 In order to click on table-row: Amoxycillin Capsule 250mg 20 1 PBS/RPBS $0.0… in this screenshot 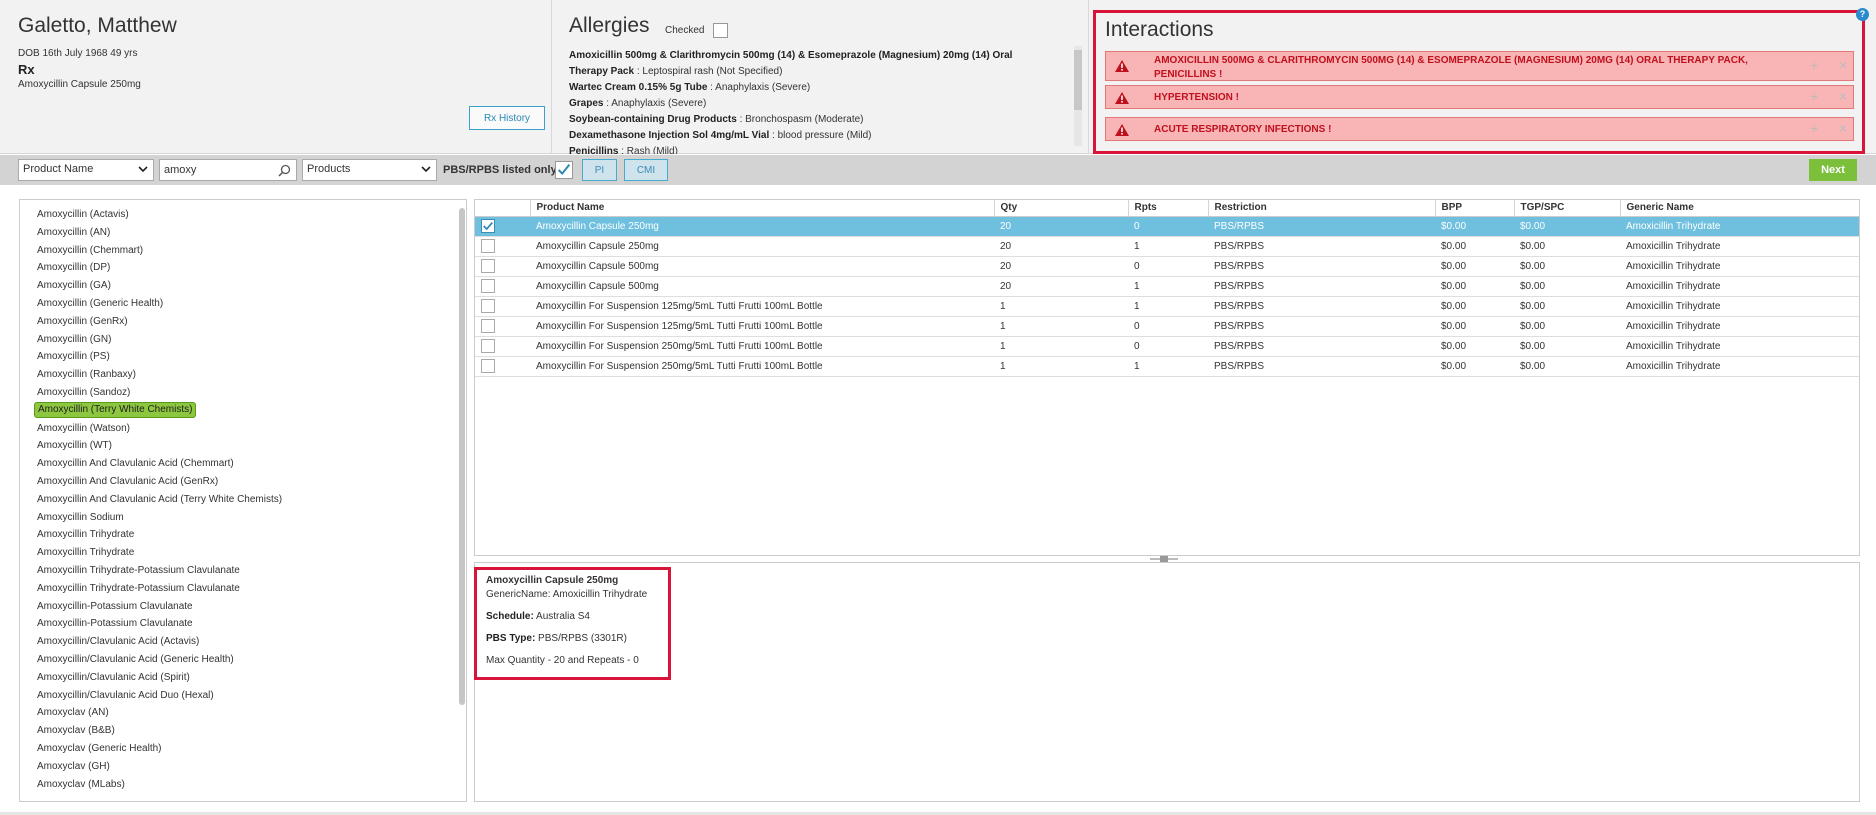, I will do `click(1167, 246)`.